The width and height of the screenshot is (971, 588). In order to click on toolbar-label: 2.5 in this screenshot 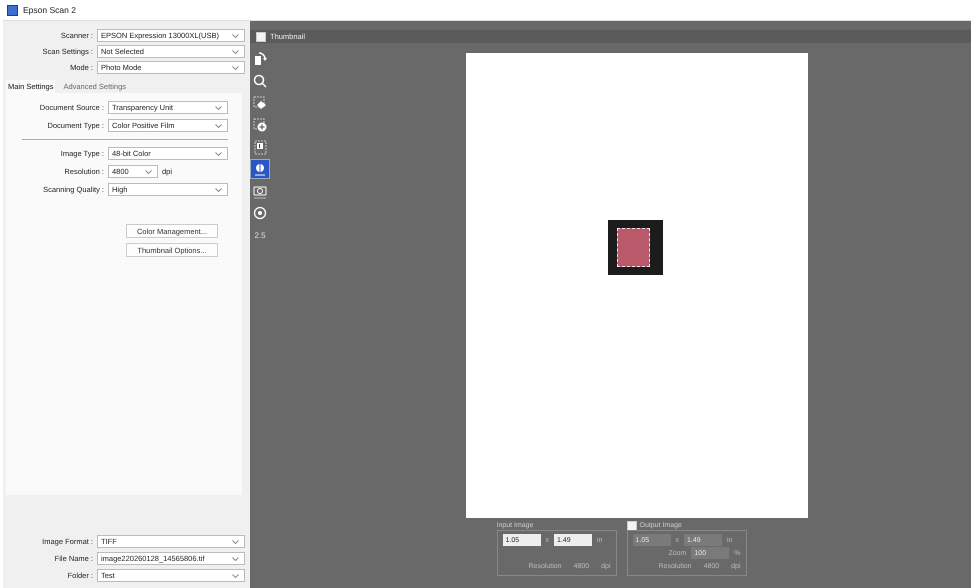, I will do `click(260, 235)`.